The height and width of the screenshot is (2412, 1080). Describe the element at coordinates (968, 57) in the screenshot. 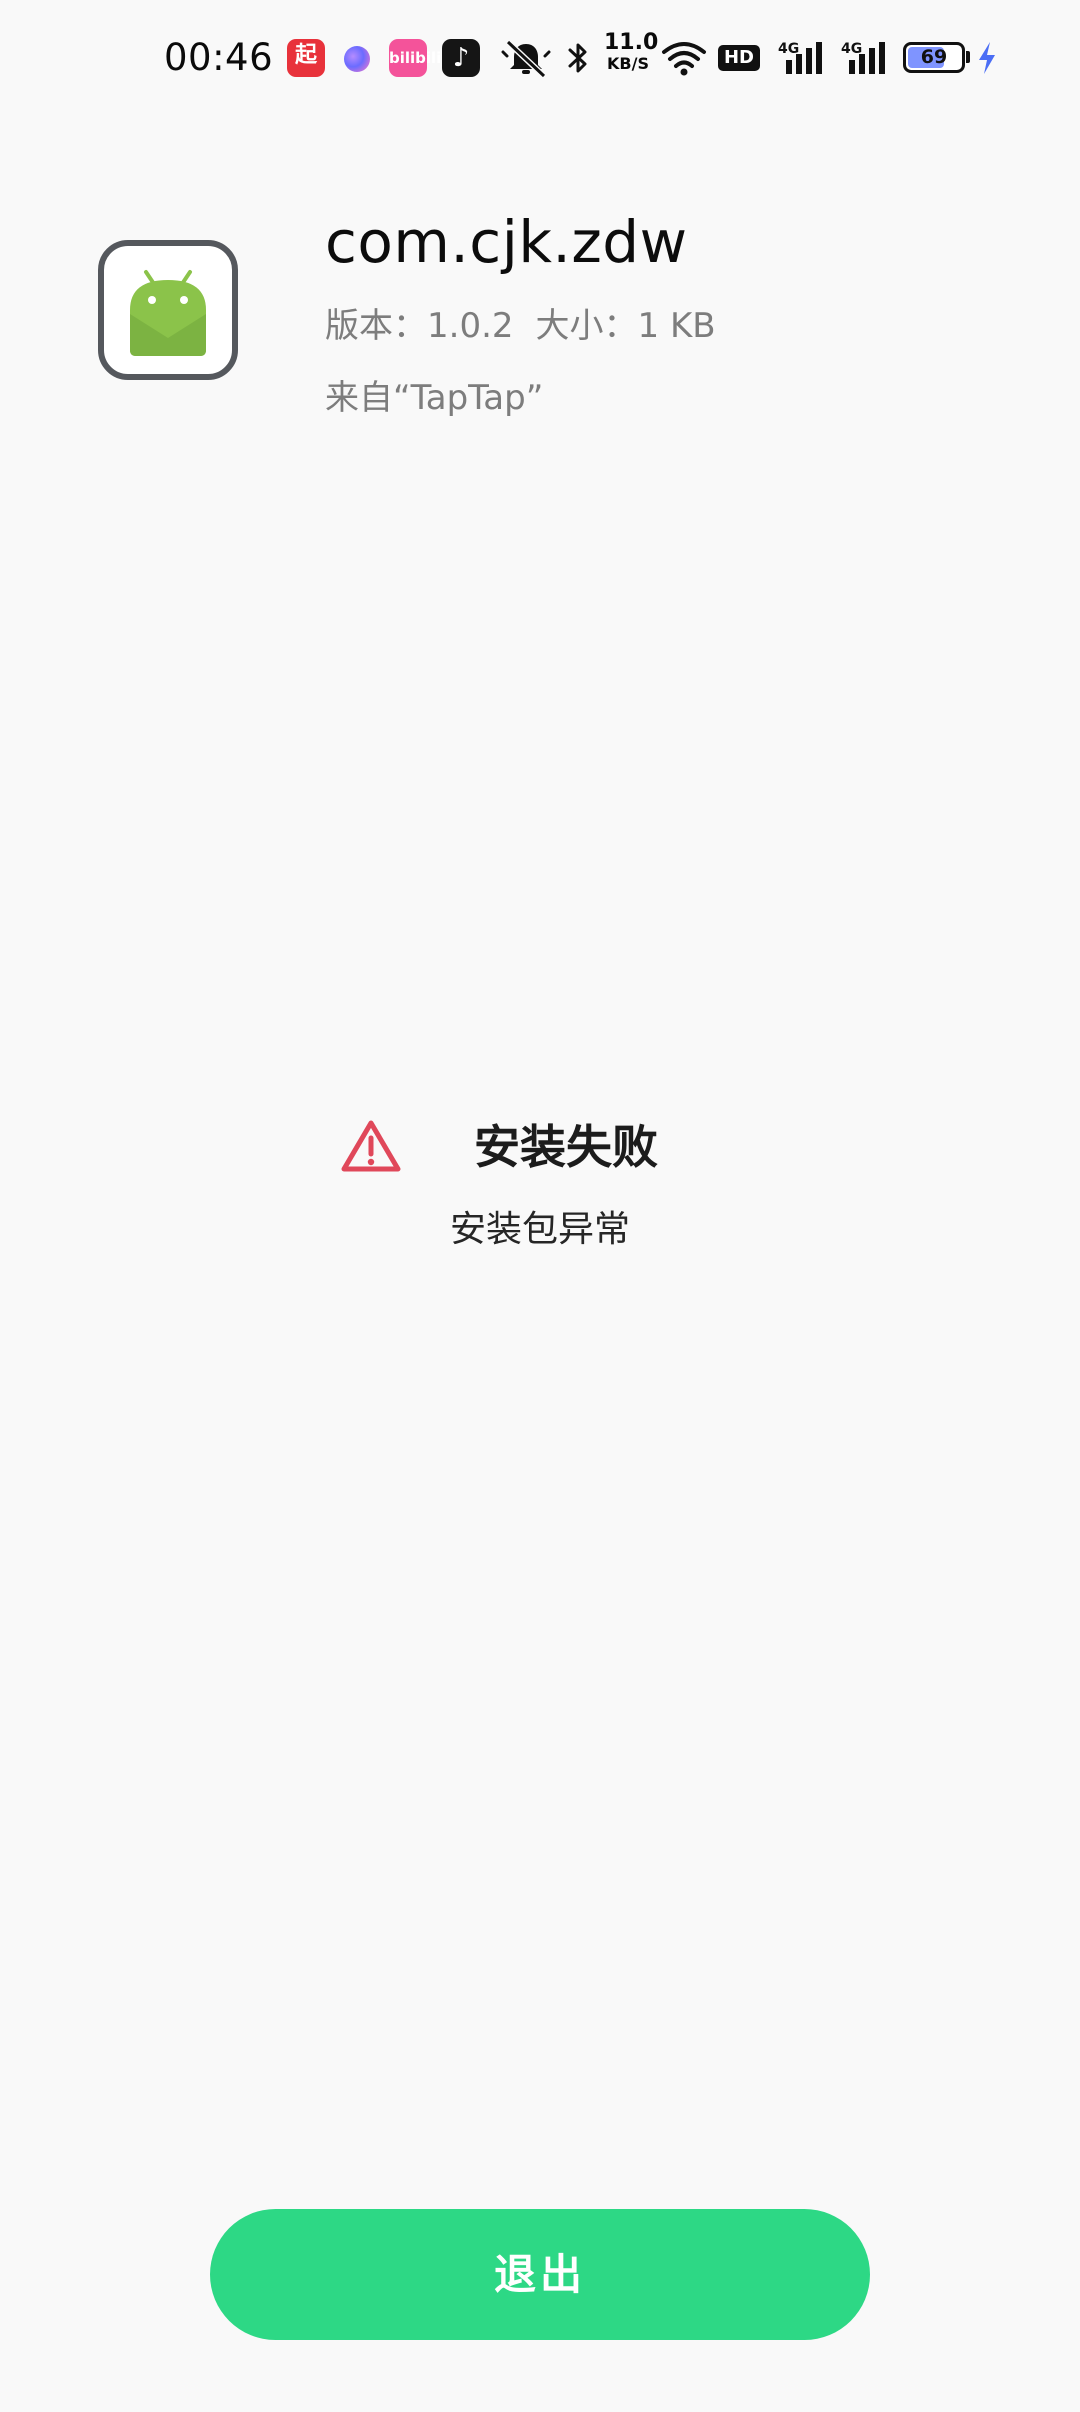

I see `battery-cap` at that location.